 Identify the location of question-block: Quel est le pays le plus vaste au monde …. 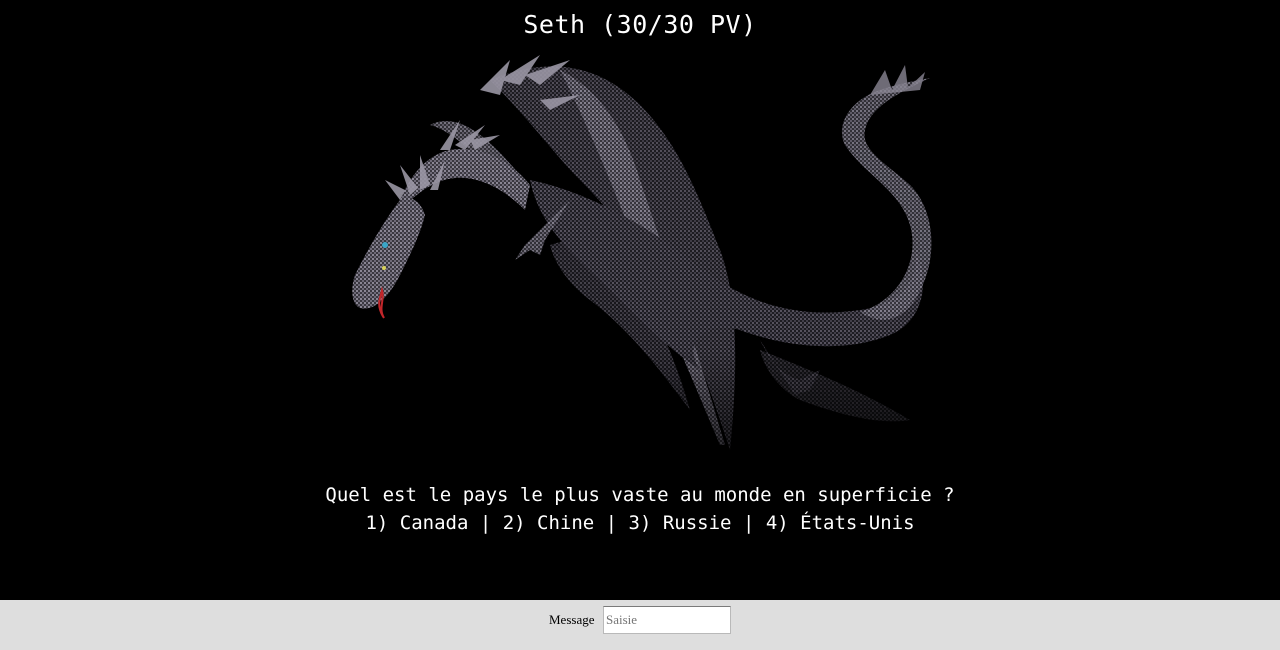
(640, 509).